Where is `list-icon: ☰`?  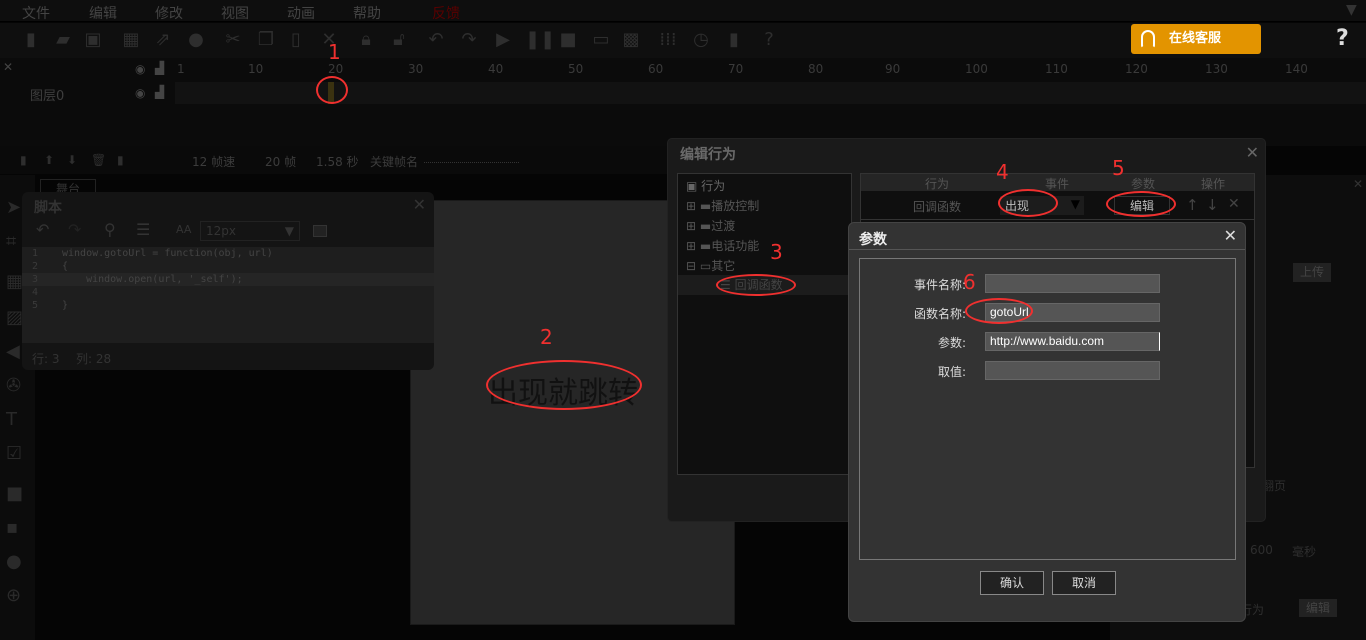 list-icon: ☰ is located at coordinates (143, 229).